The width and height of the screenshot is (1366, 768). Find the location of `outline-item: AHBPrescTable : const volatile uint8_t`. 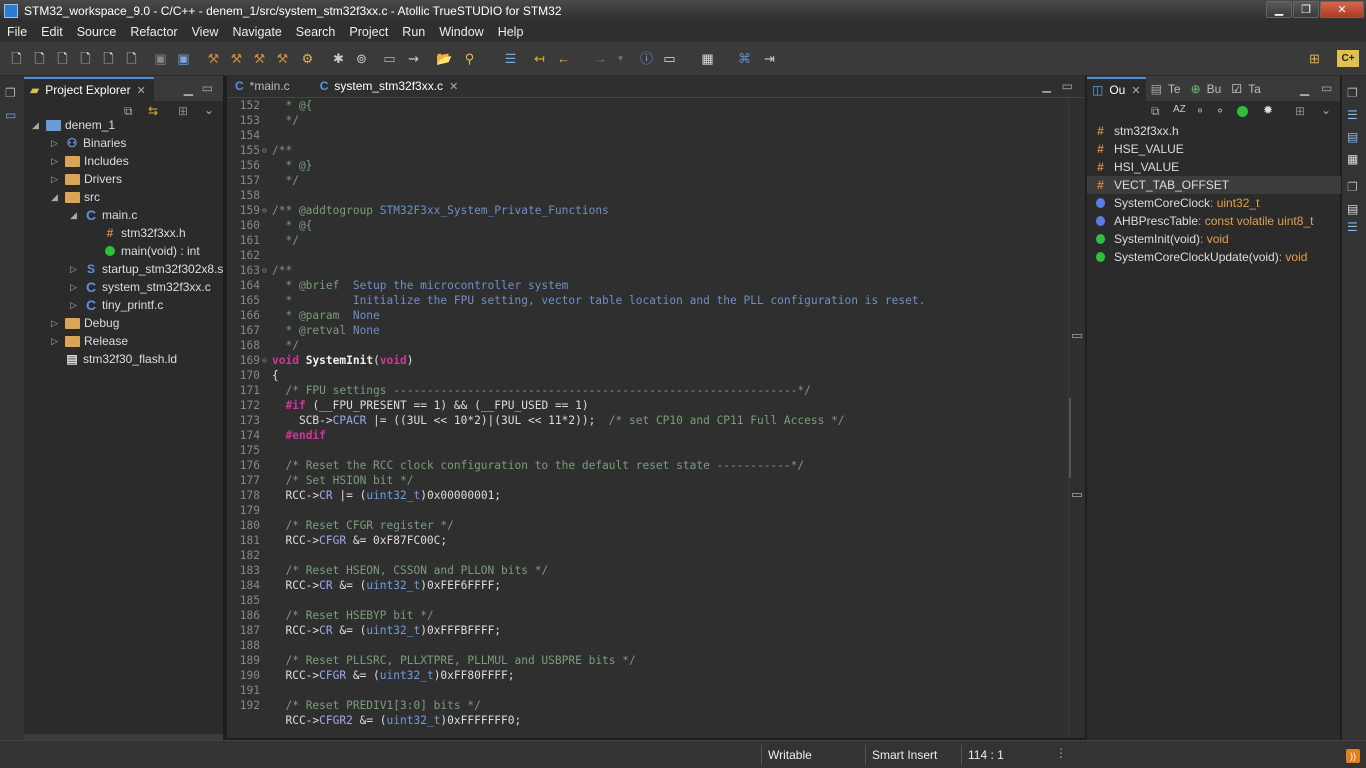

outline-item: AHBPrescTable : const volatile uint8_t is located at coordinates (1214, 221).